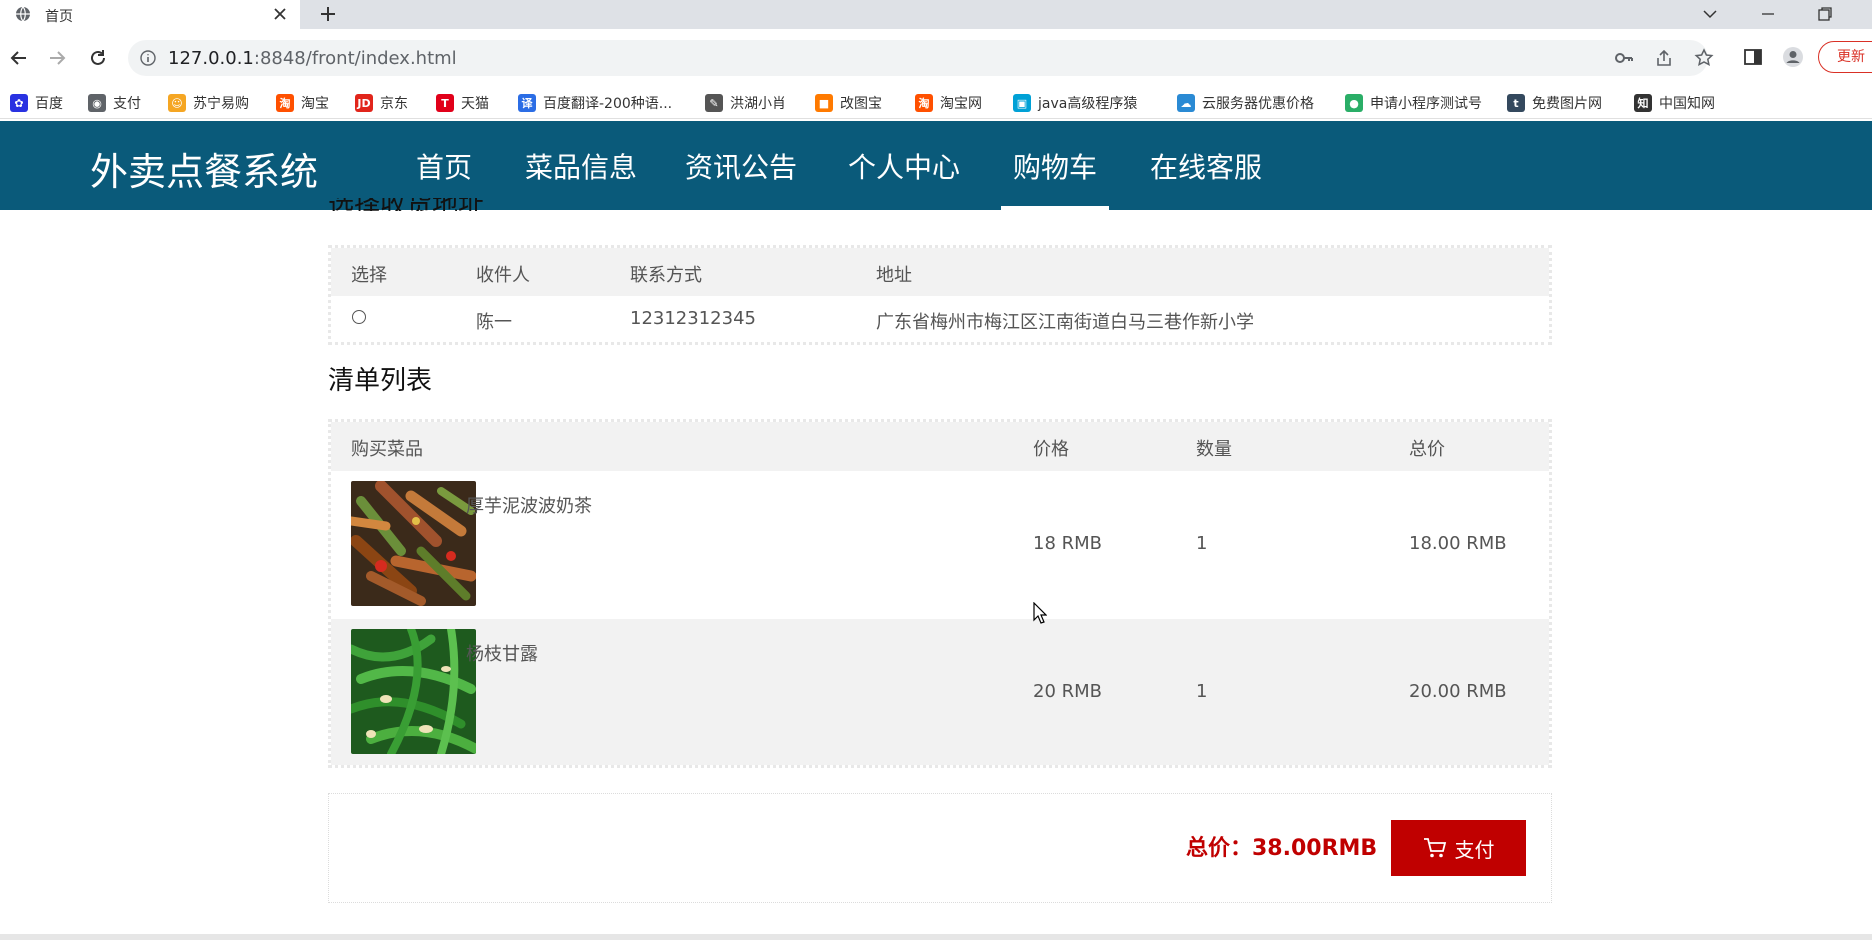 The width and height of the screenshot is (1872, 940). I want to click on tab-title: 首页, so click(59, 17).